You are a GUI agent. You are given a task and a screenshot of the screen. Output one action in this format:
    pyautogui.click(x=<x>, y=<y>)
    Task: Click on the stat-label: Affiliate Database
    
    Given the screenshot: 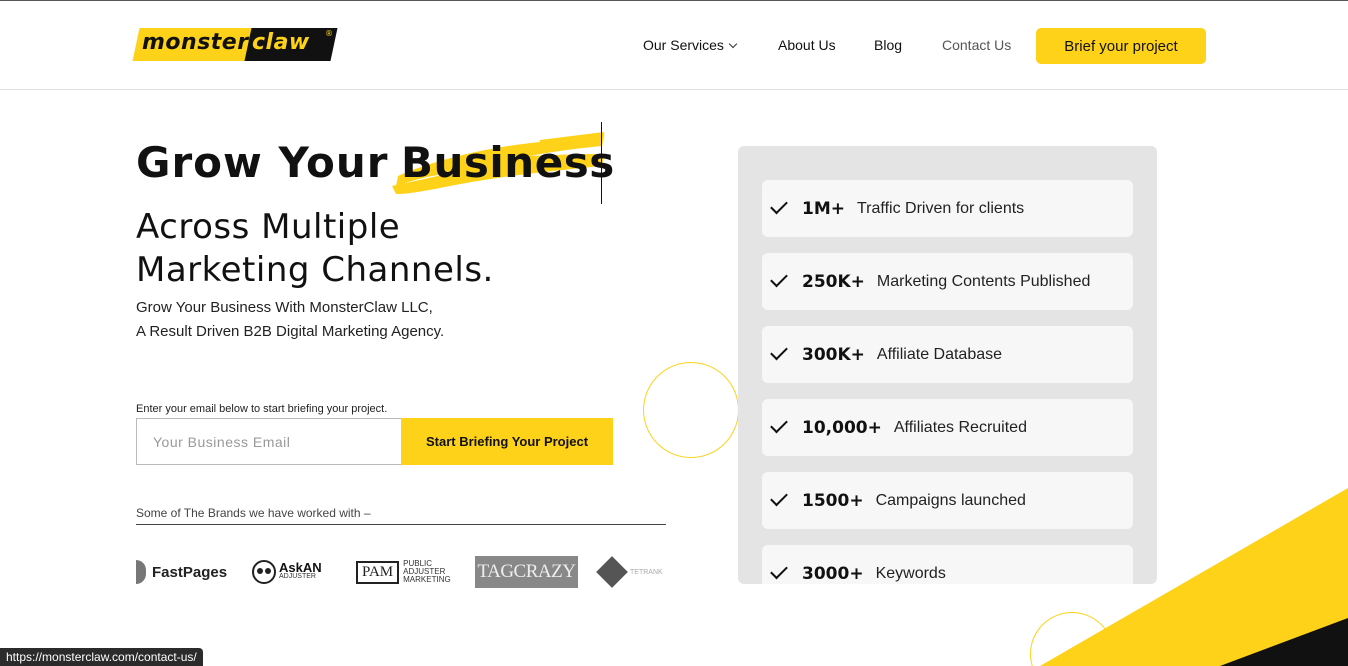 What is the action you would take?
    pyautogui.click(x=939, y=354)
    